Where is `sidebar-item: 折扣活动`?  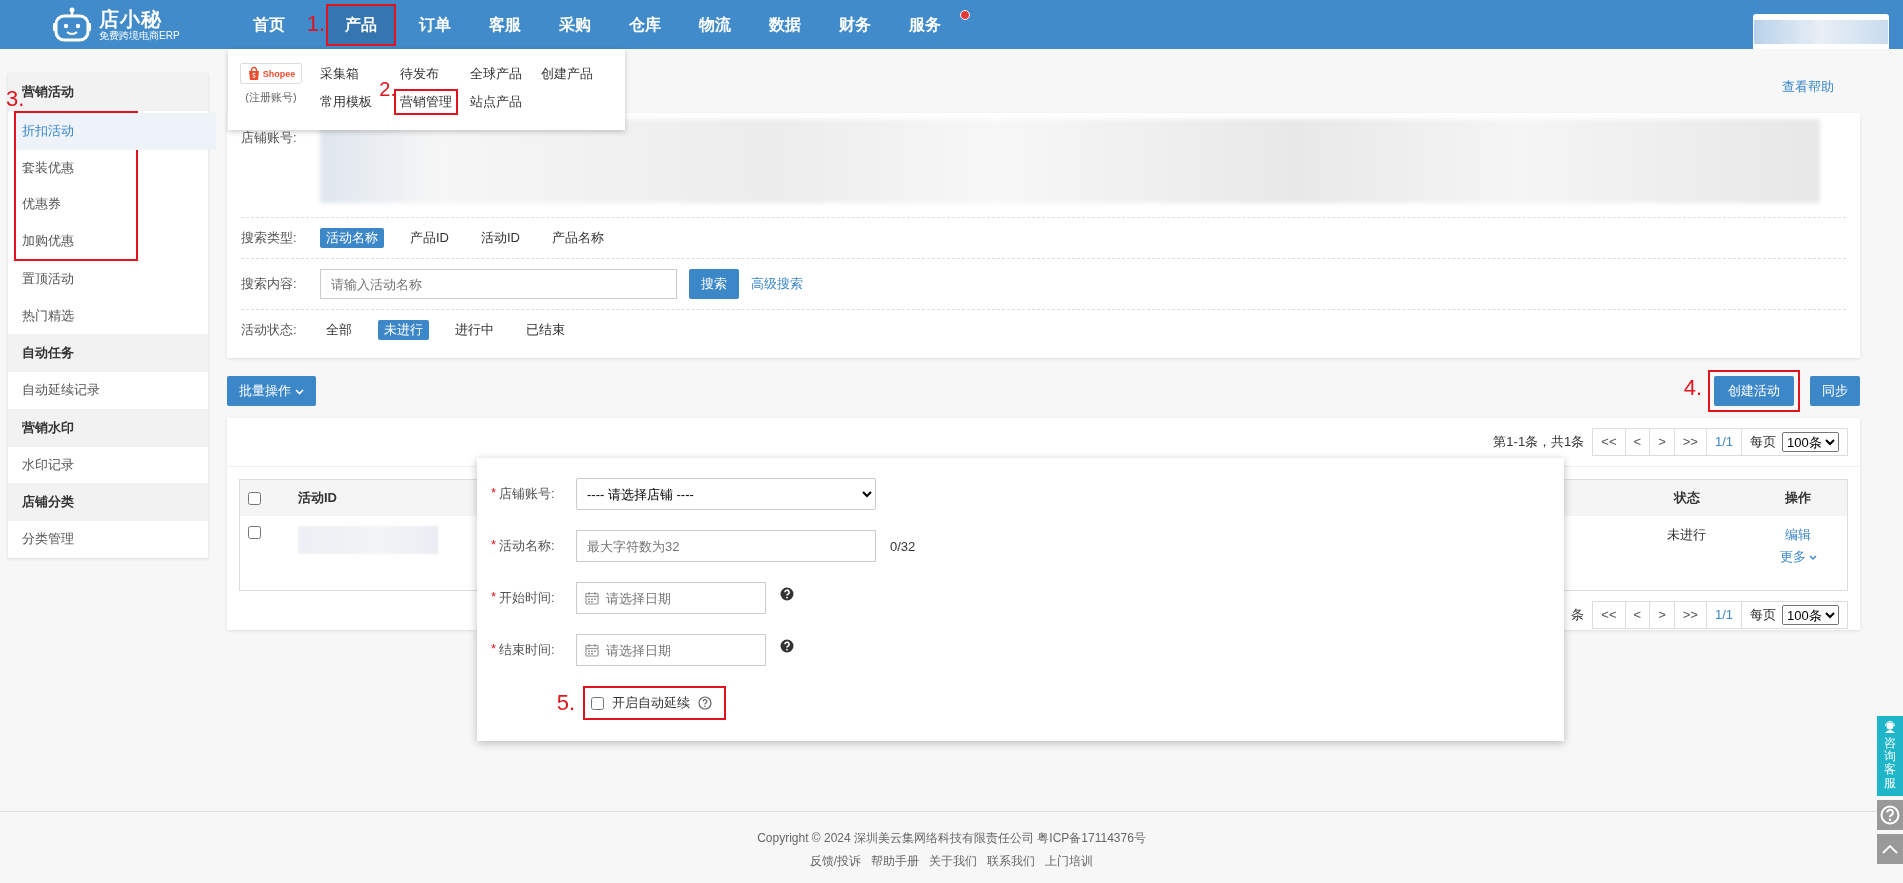
sidebar-item: 折扣活动 is located at coordinates (116, 131).